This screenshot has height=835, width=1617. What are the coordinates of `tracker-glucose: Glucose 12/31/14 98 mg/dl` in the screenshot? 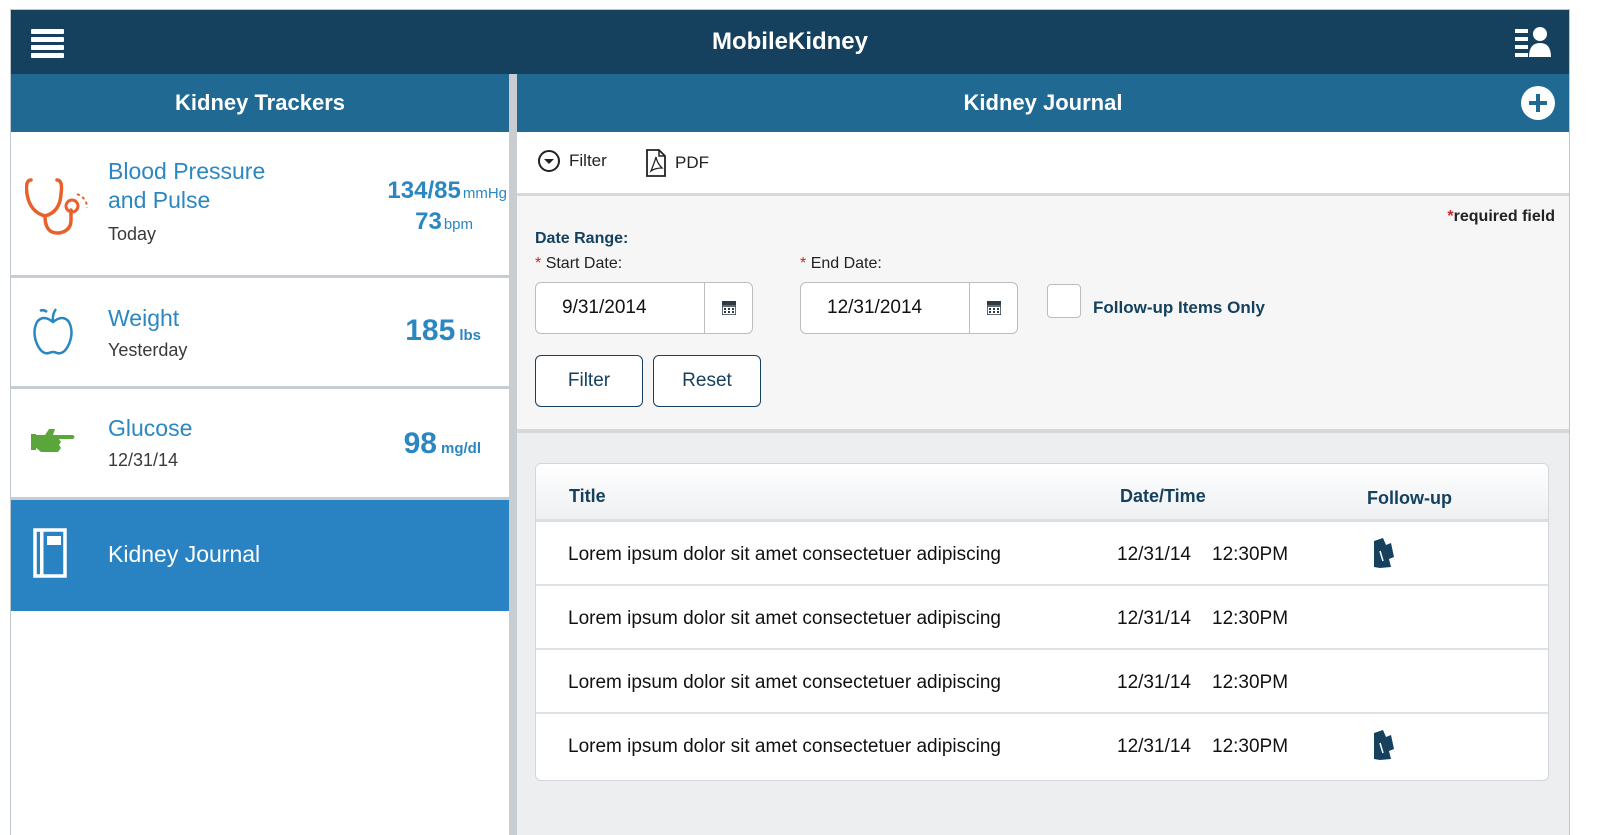 It's located at (260, 444).